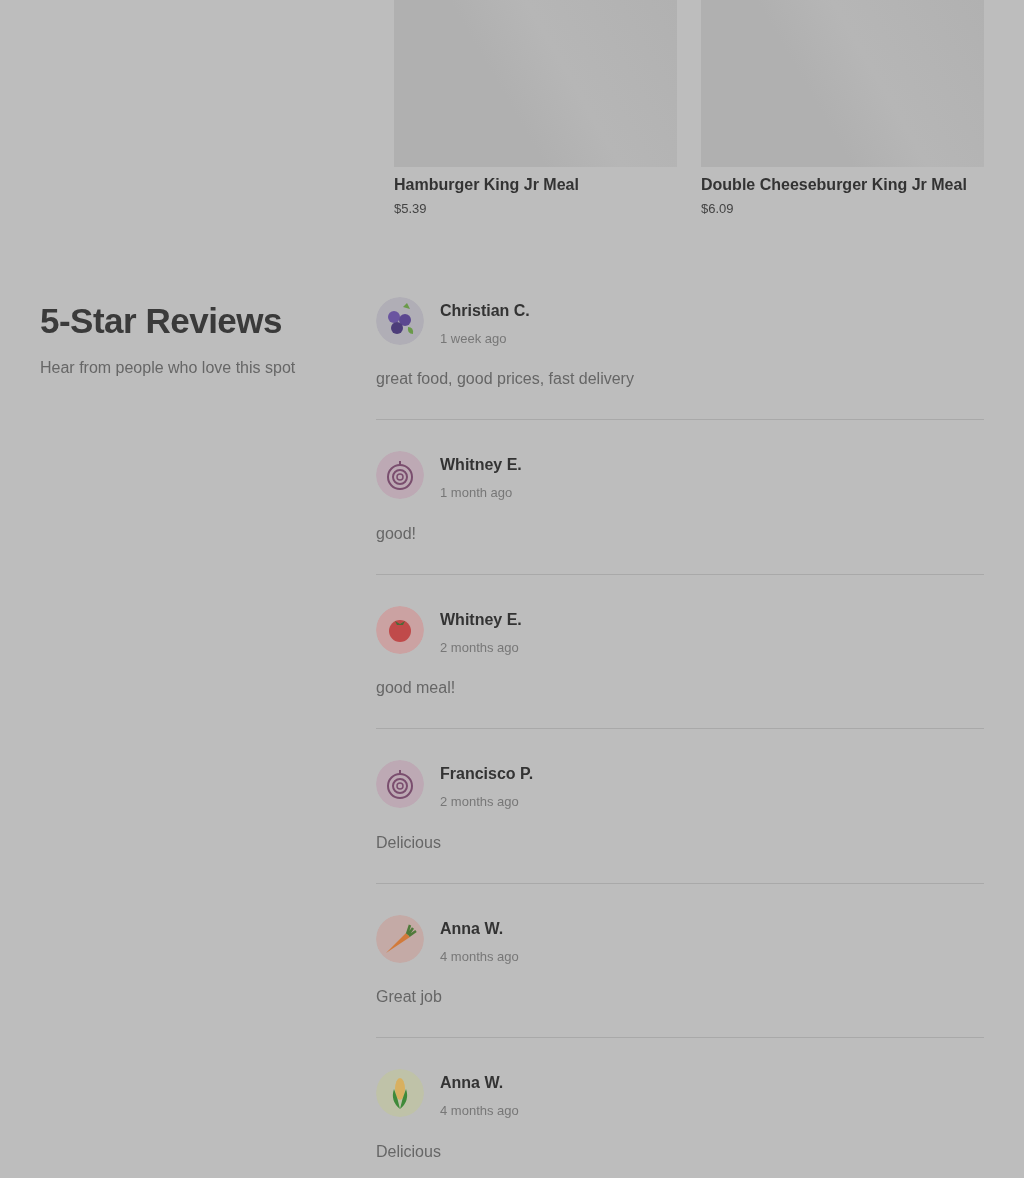  What do you see at coordinates (409, 997) in the screenshot?
I see `review-text: Great job` at bounding box center [409, 997].